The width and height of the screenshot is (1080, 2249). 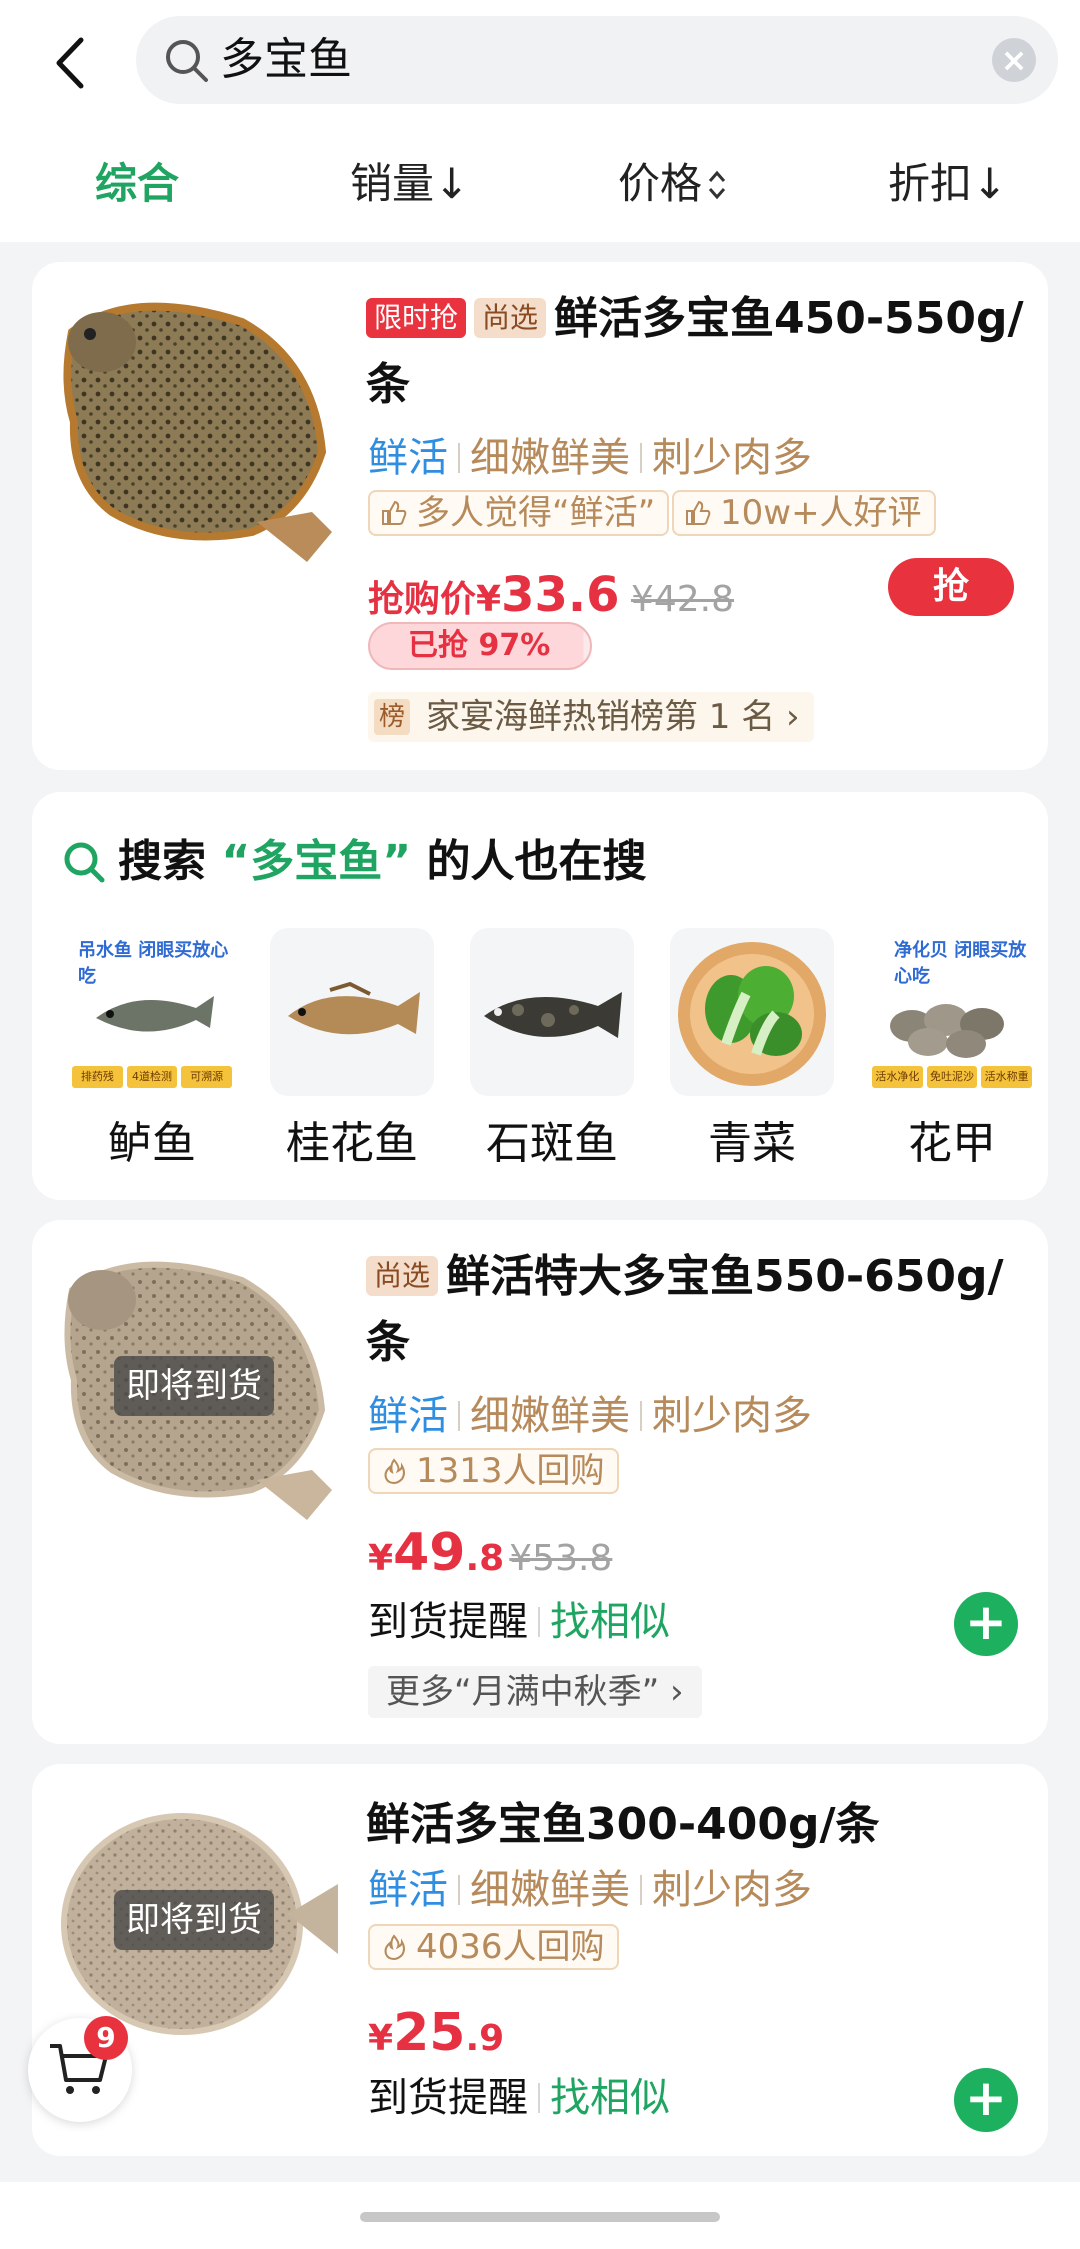 What do you see at coordinates (519, 513) in the screenshot?
I see `review-chip: 多人觉得“鲜活”` at bounding box center [519, 513].